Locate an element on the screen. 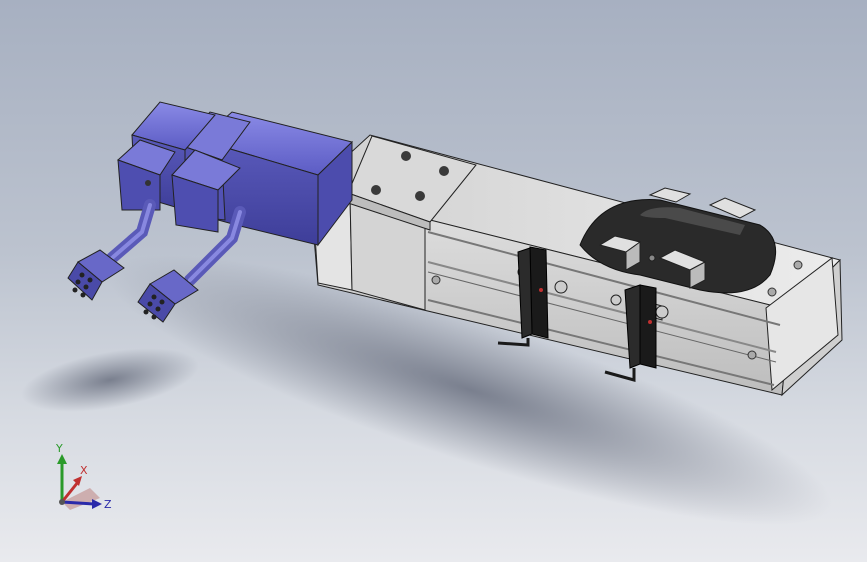 The width and height of the screenshot is (867, 562). cable-sheath is located at coordinates (131, 231).